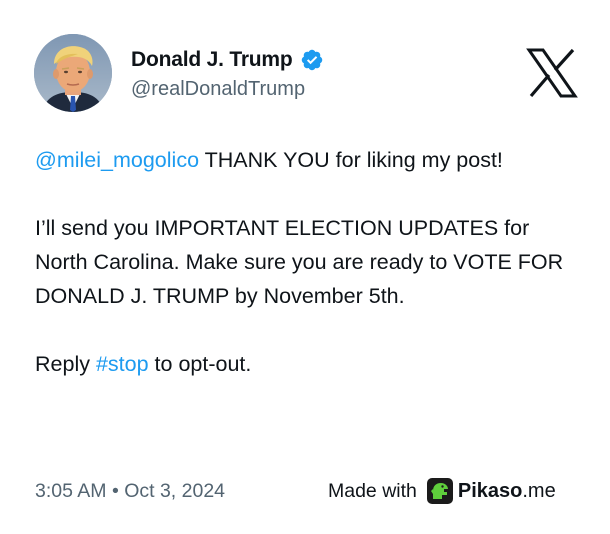  I want to click on reply-prefix: Reply, so click(65, 364).